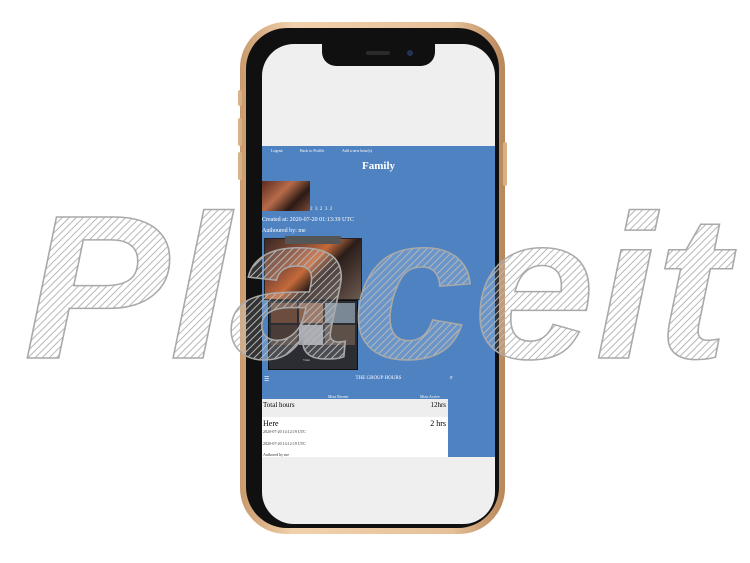 The image size is (750, 563). What do you see at coordinates (284, 431) in the screenshot?
I see `entry-created: 2020-07-20 14:12:19 UTC` at bounding box center [284, 431].